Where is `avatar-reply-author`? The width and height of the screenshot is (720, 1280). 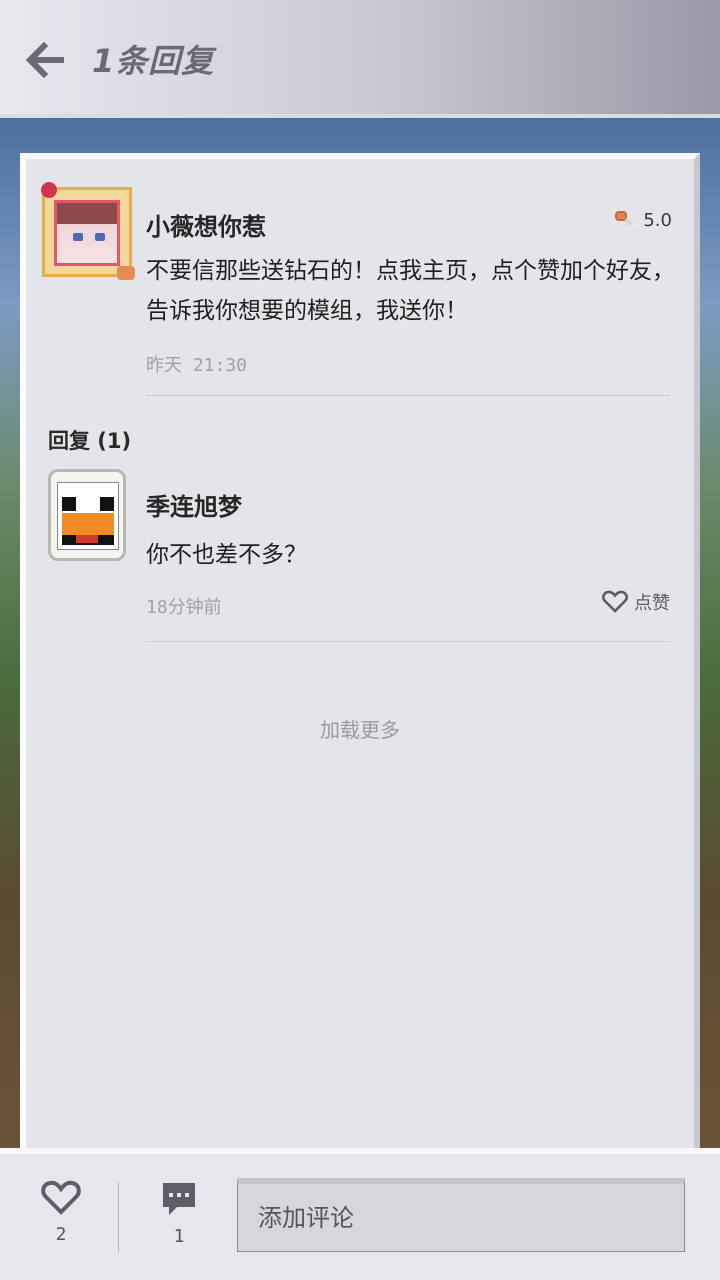 avatar-reply-author is located at coordinates (87, 515).